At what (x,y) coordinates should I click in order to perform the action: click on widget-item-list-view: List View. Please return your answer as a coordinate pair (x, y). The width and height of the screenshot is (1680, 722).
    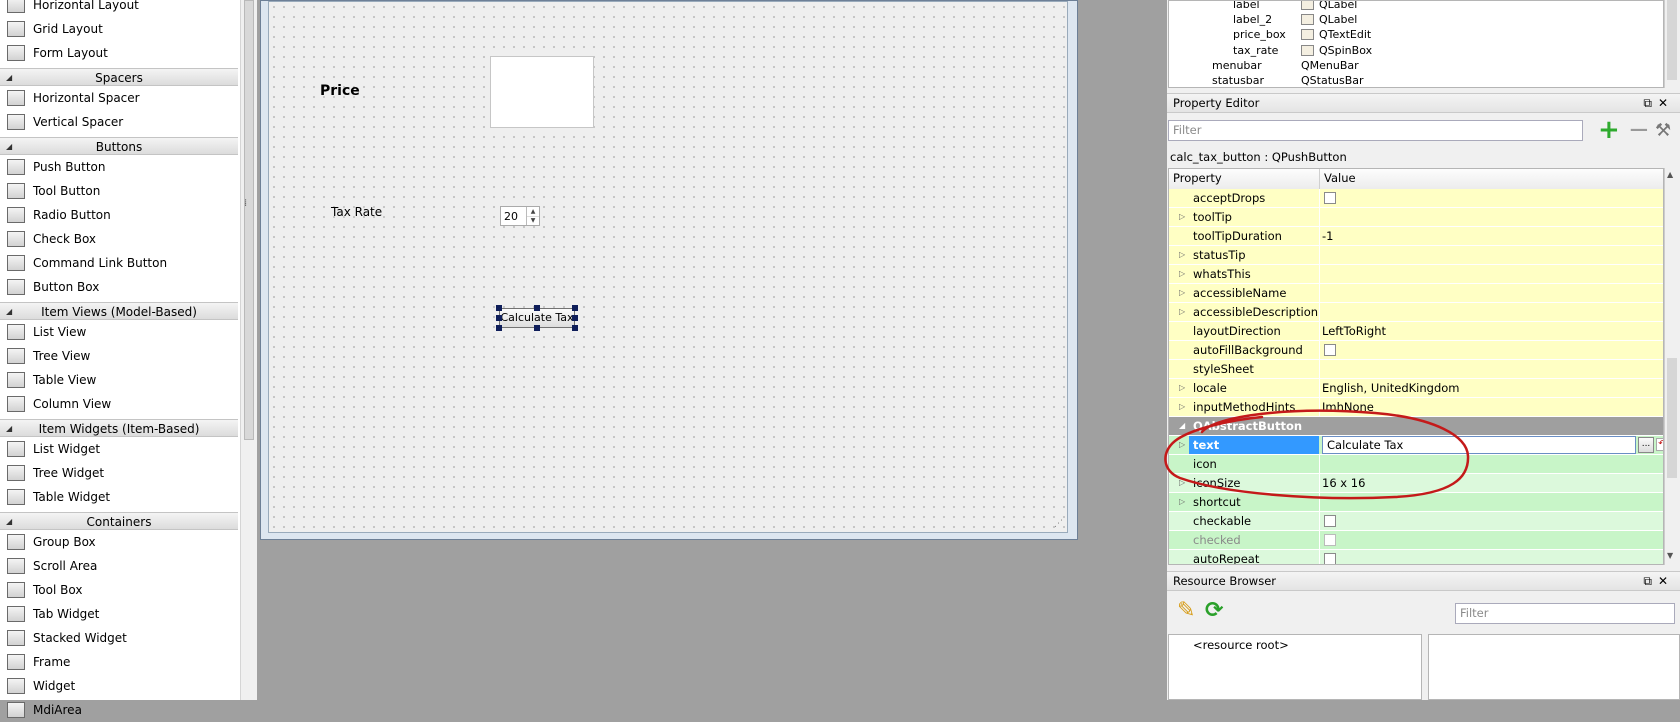
    Looking at the image, I should click on (119, 332).